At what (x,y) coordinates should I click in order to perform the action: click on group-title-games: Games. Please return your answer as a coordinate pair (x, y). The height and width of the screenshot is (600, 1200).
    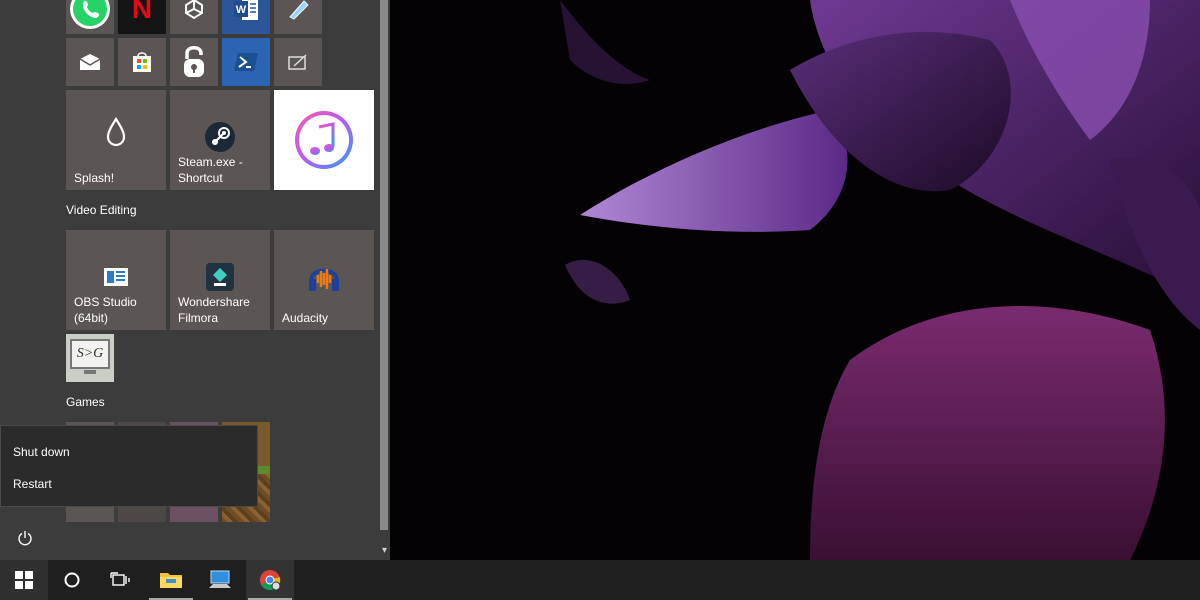
    Looking at the image, I should click on (85, 402).